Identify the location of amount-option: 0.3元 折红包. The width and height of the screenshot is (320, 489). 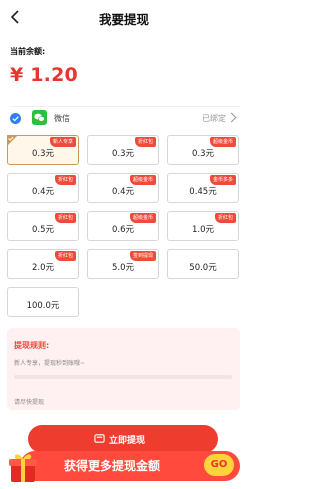
(123, 150).